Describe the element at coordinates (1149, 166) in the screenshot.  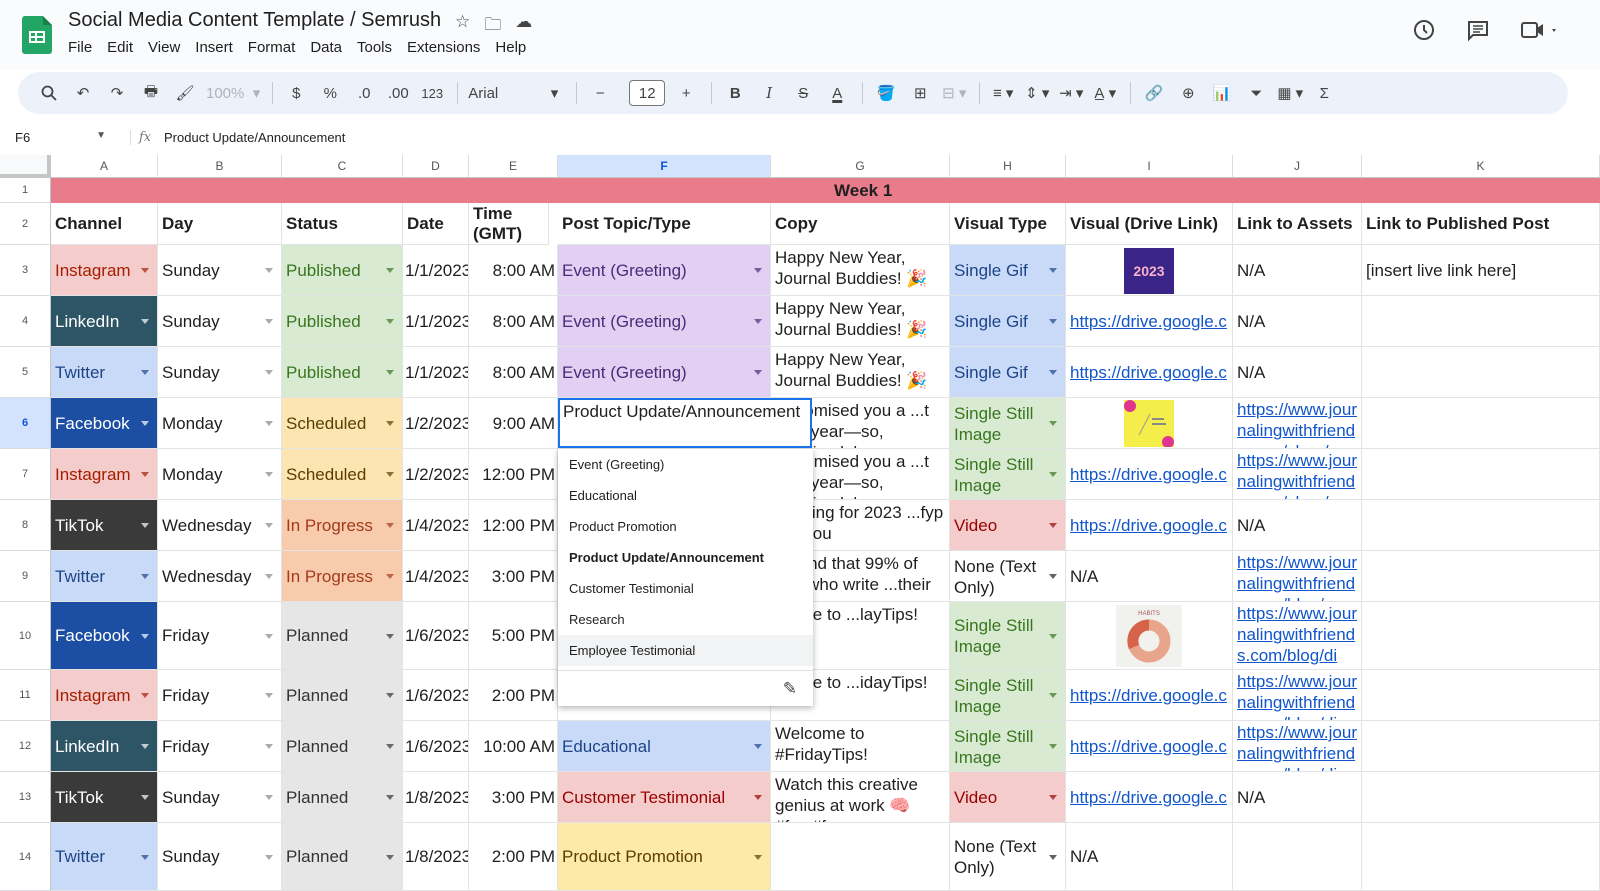
I see `column-header-i: I` at that location.